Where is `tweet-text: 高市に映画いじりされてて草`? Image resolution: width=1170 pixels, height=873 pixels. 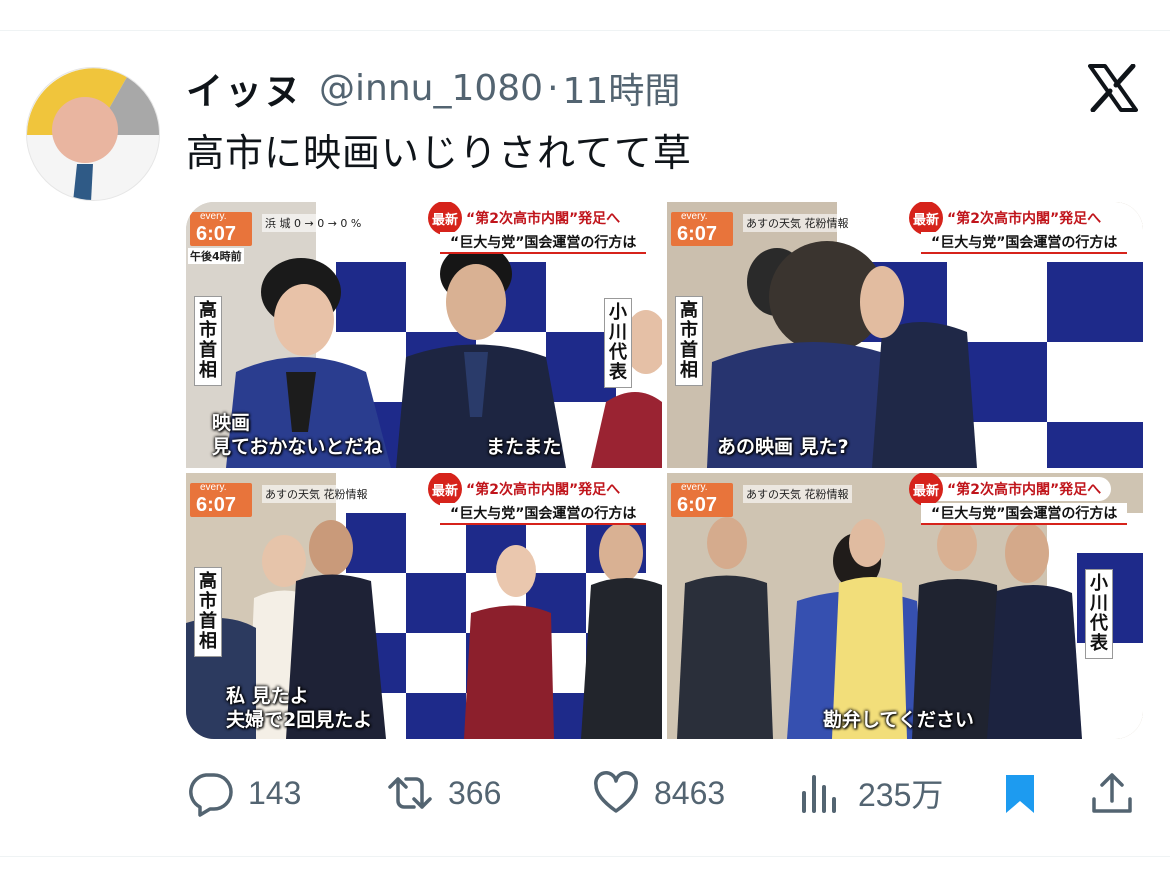 tweet-text: 高市に映画いじりされてて草 is located at coordinates (439, 153).